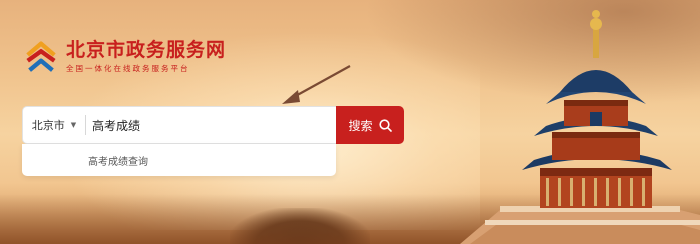 The height and width of the screenshot is (244, 700). Describe the element at coordinates (179, 160) in the screenshot. I see `search-suggestions: 高考成绩查询` at that location.